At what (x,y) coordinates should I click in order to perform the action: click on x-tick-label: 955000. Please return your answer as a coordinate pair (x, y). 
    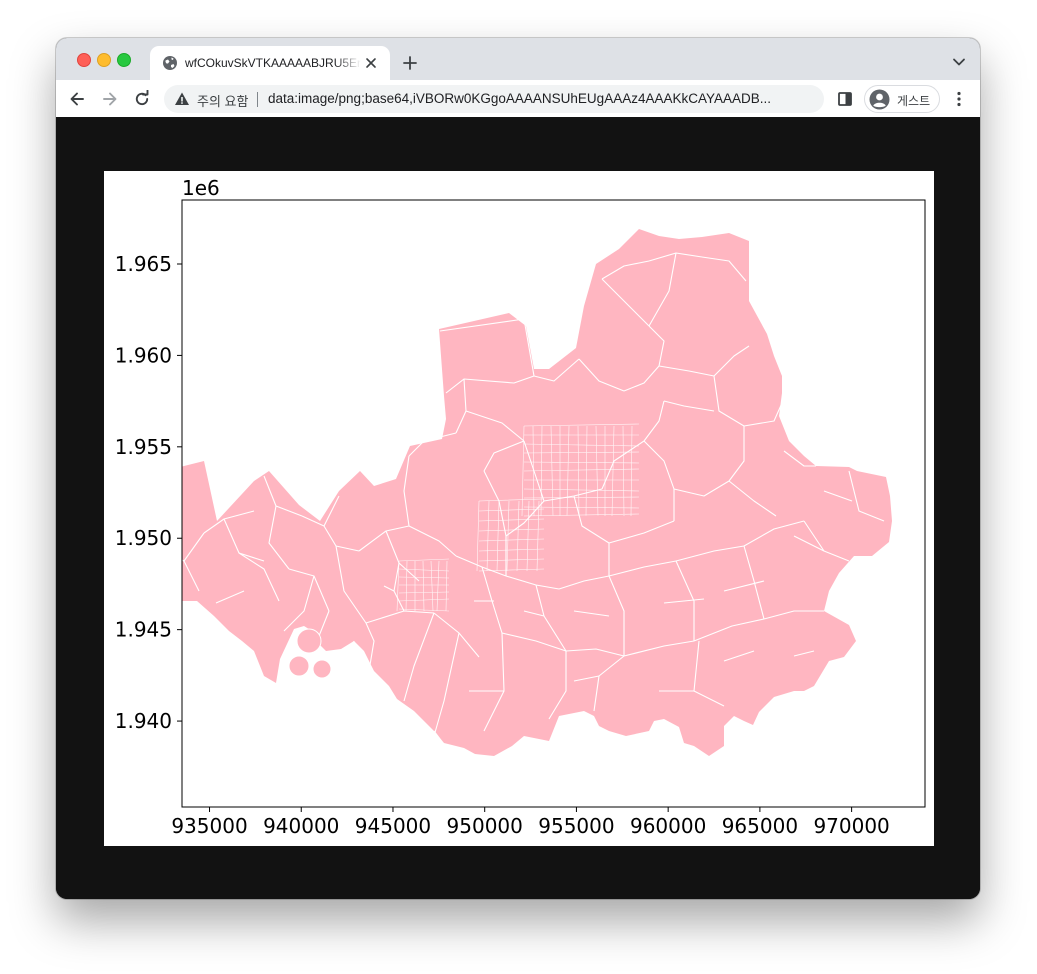
    Looking at the image, I should click on (576, 826).